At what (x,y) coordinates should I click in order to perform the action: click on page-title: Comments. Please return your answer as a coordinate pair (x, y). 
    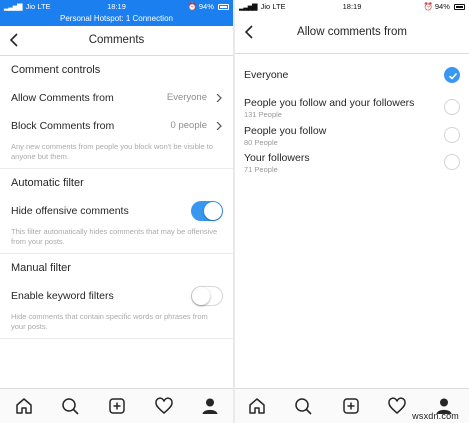
    Looking at the image, I should click on (116, 40).